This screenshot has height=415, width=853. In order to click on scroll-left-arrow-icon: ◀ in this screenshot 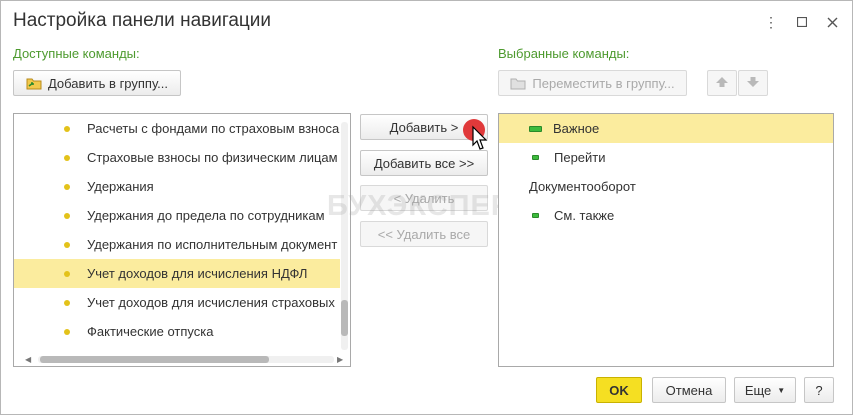, I will do `click(28, 359)`.